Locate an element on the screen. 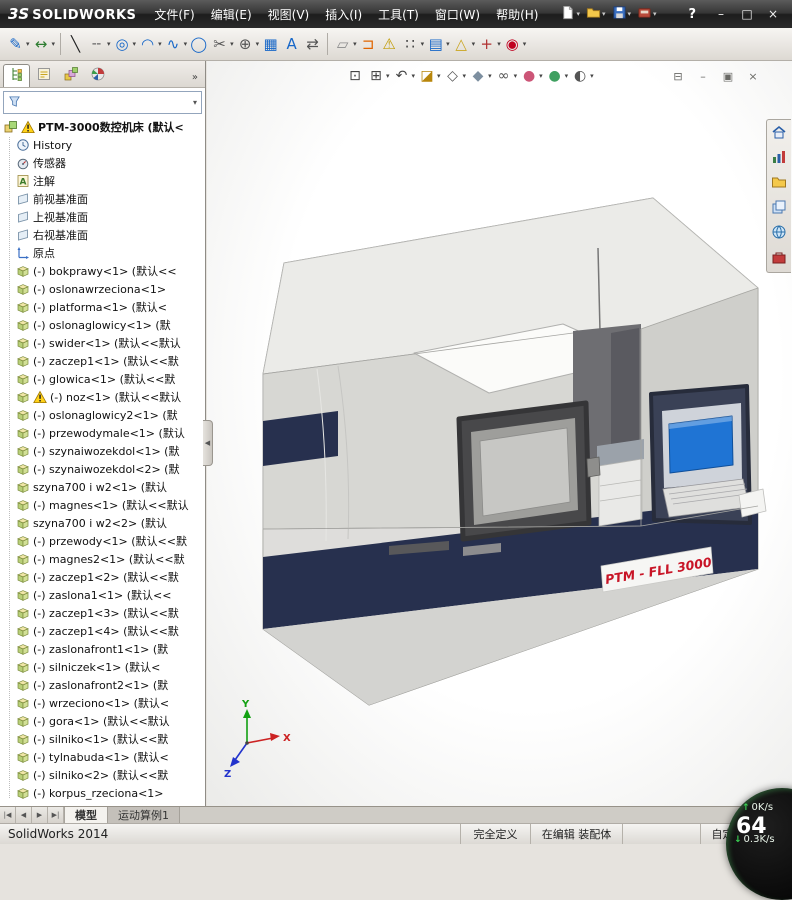 The image size is (792, 900). tree-item: History is located at coordinates (103, 145).